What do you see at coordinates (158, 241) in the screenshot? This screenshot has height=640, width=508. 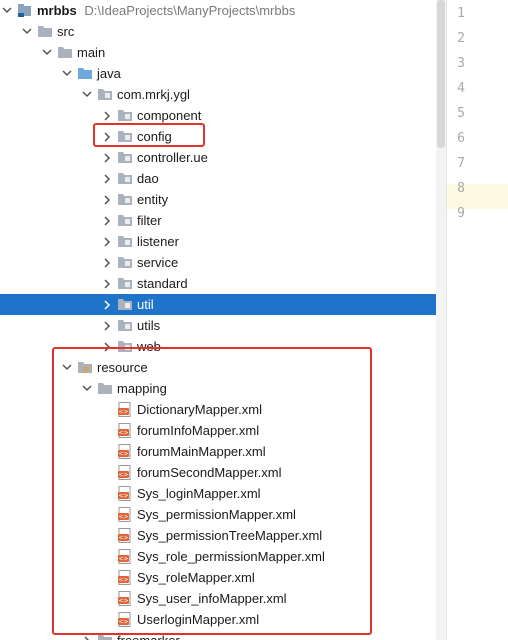 I see `tree-item-label: listener` at bounding box center [158, 241].